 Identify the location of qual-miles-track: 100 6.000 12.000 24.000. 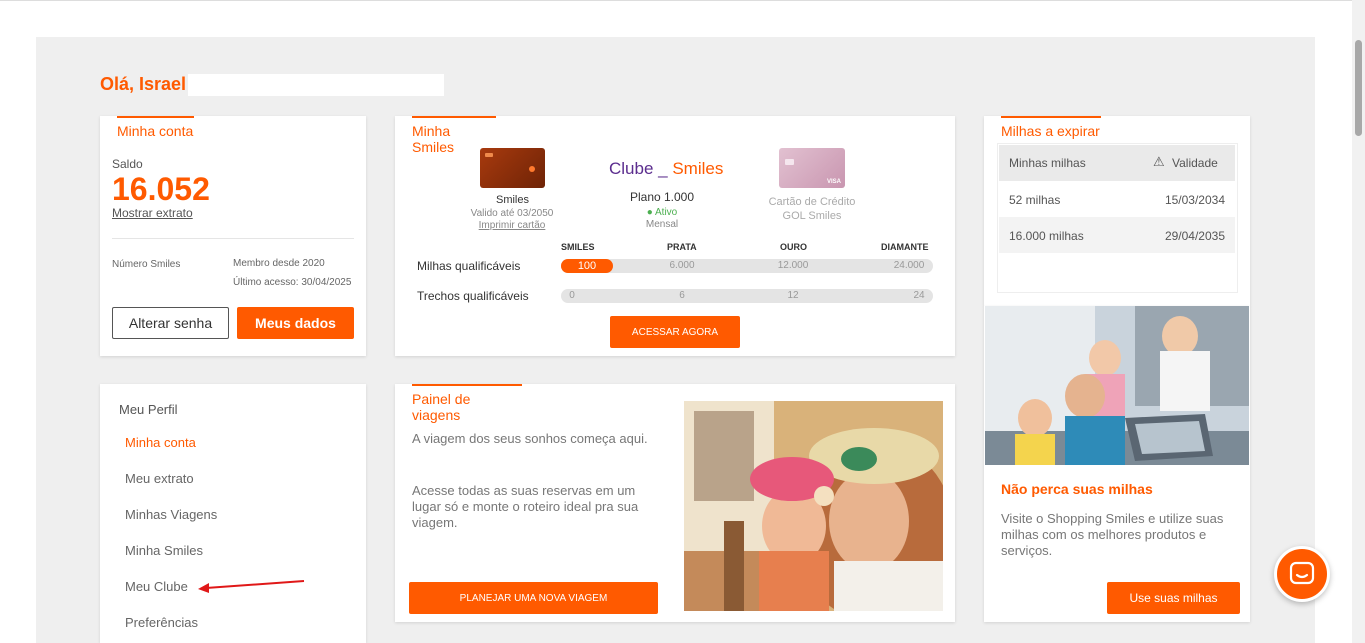
(747, 266).